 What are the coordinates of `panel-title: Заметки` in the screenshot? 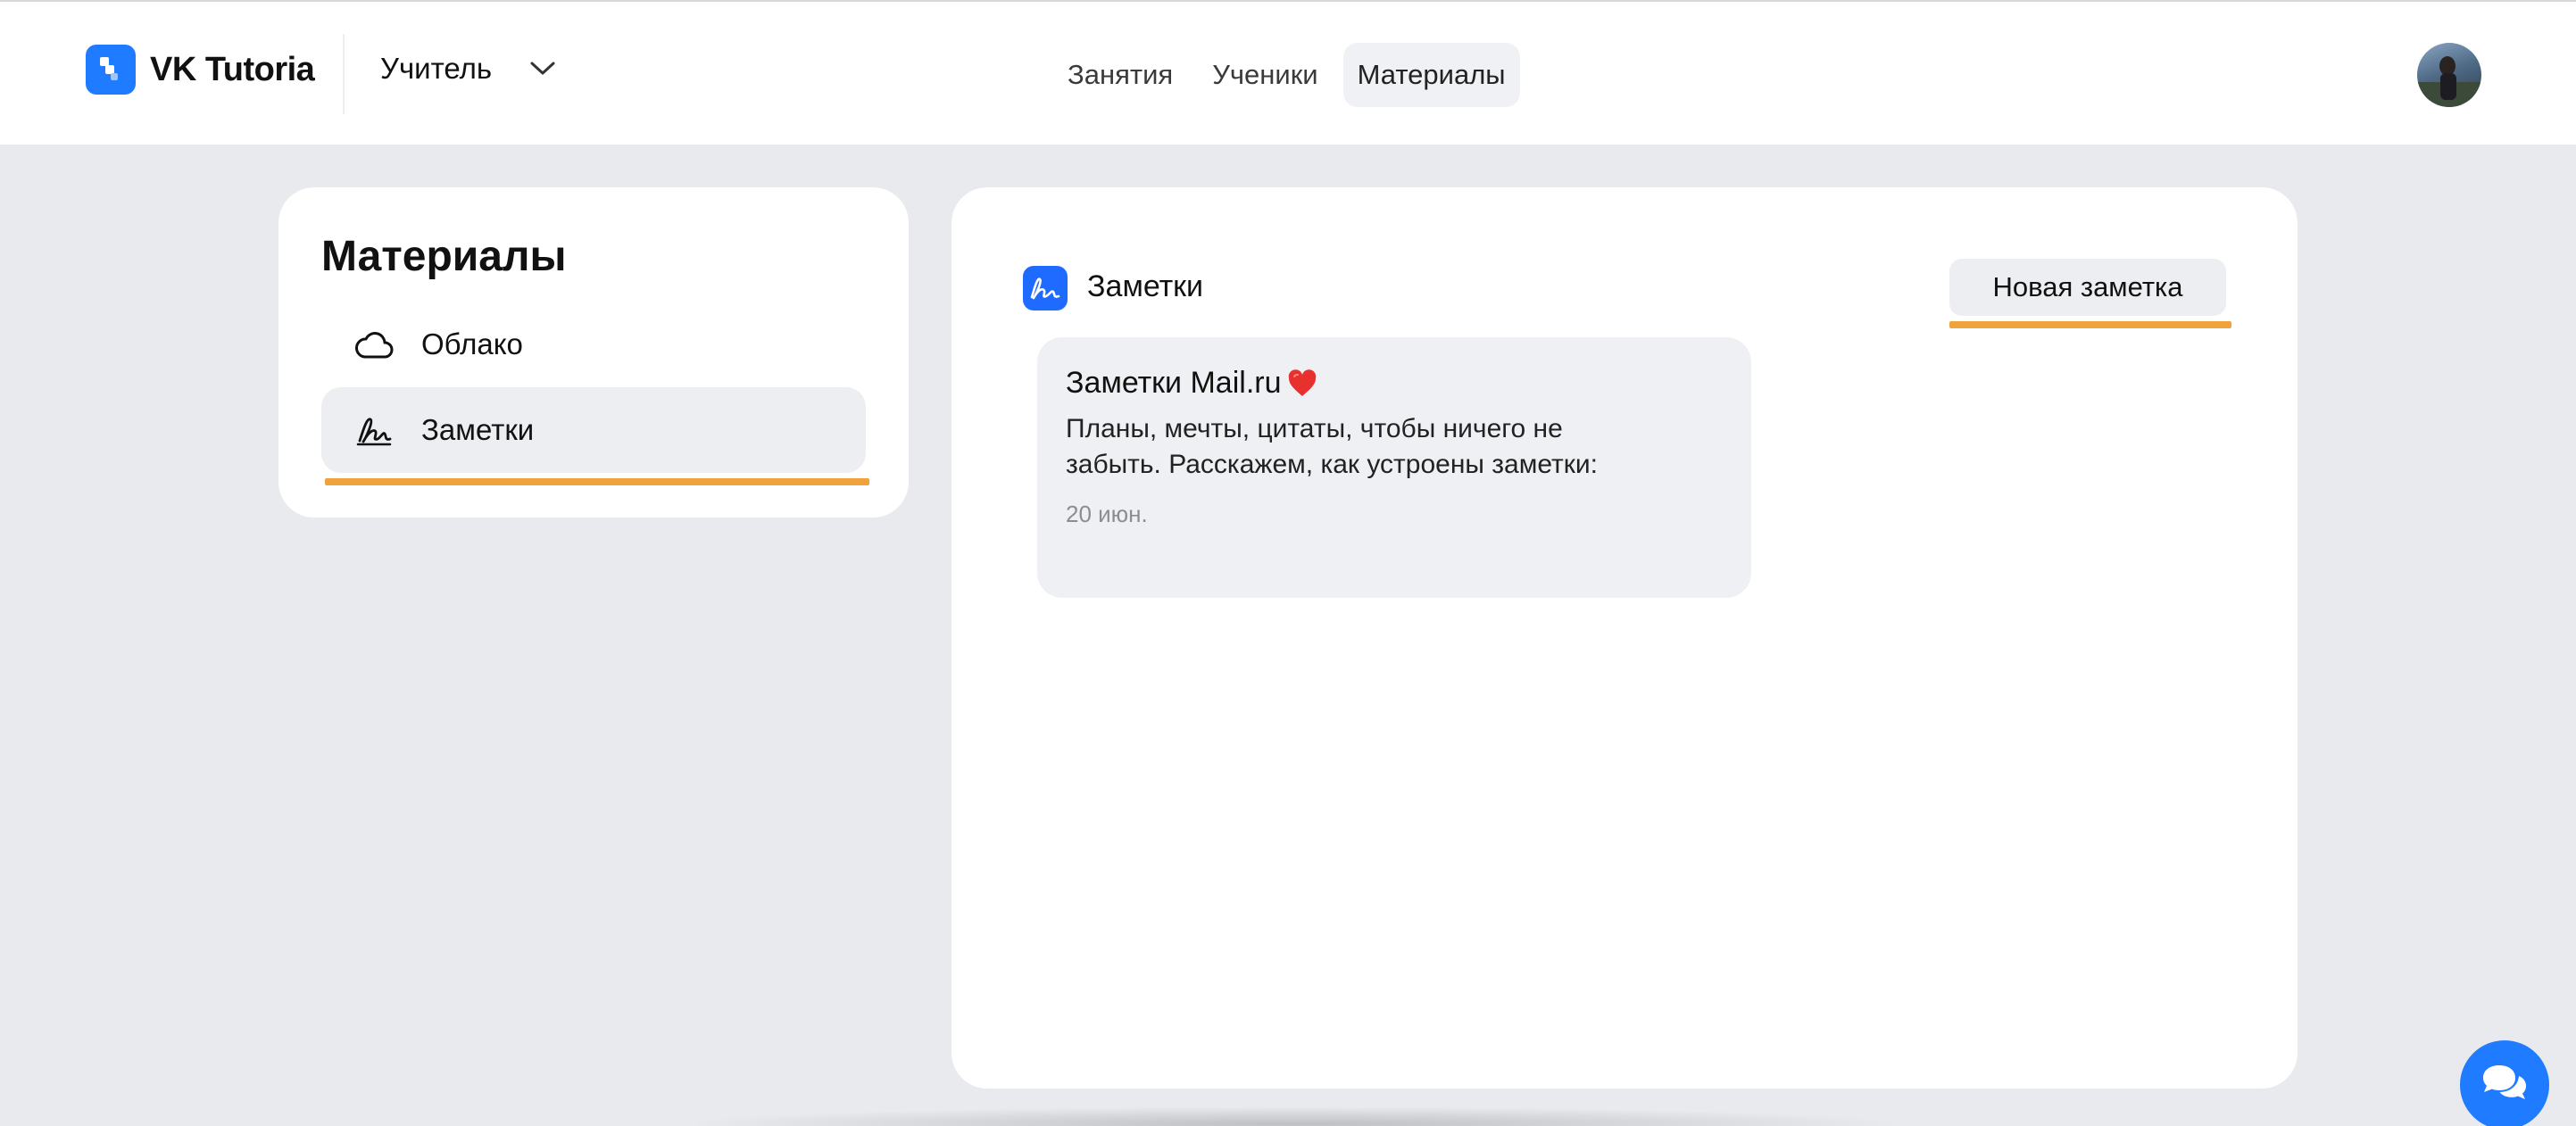 It's located at (1145, 286).